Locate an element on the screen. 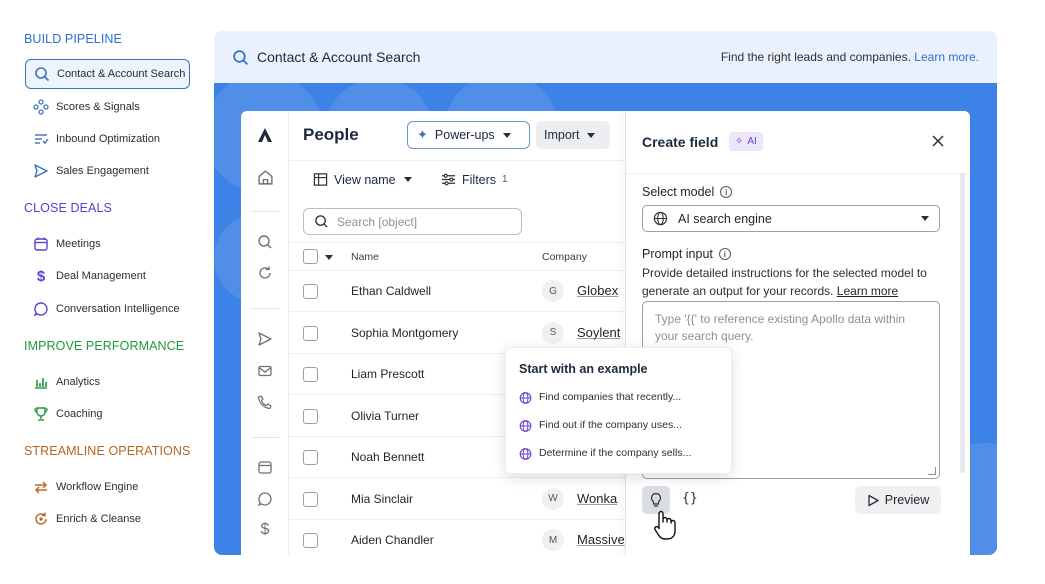 Image resolution: width=1045 pixels, height=584 pixels. nav-item-inbound-optimization: Inbound Optimization is located at coordinates (107, 139).